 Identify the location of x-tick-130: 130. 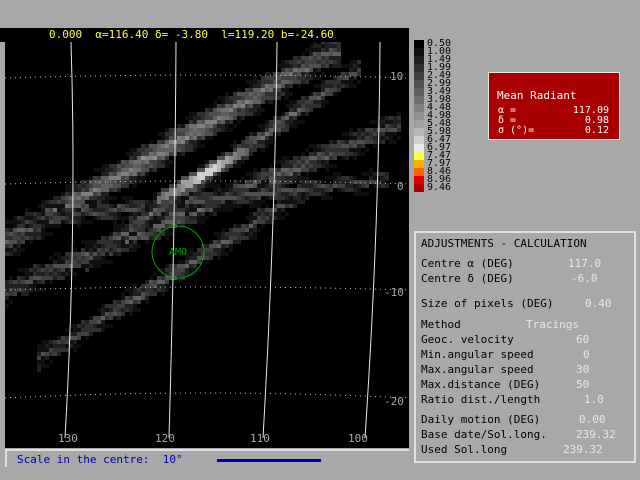
(68, 438).